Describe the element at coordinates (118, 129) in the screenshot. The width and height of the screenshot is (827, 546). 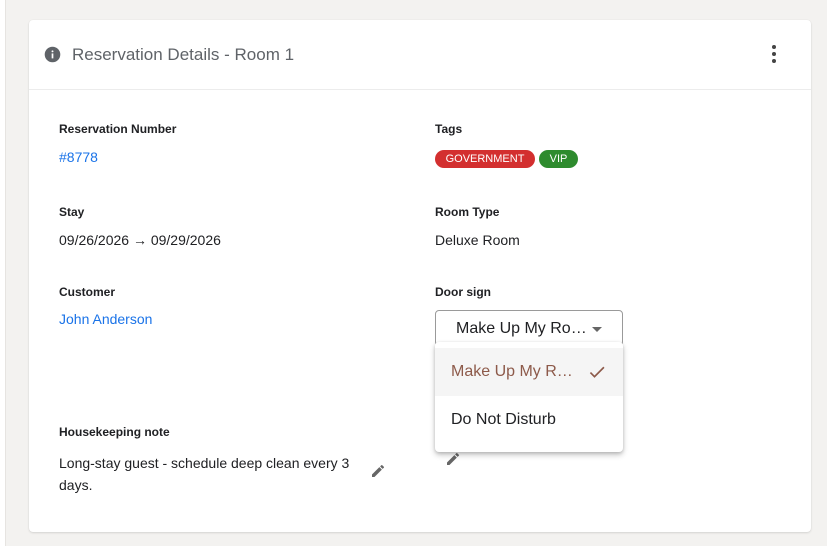
I see `reservation-number-label: Reservation Number` at that location.